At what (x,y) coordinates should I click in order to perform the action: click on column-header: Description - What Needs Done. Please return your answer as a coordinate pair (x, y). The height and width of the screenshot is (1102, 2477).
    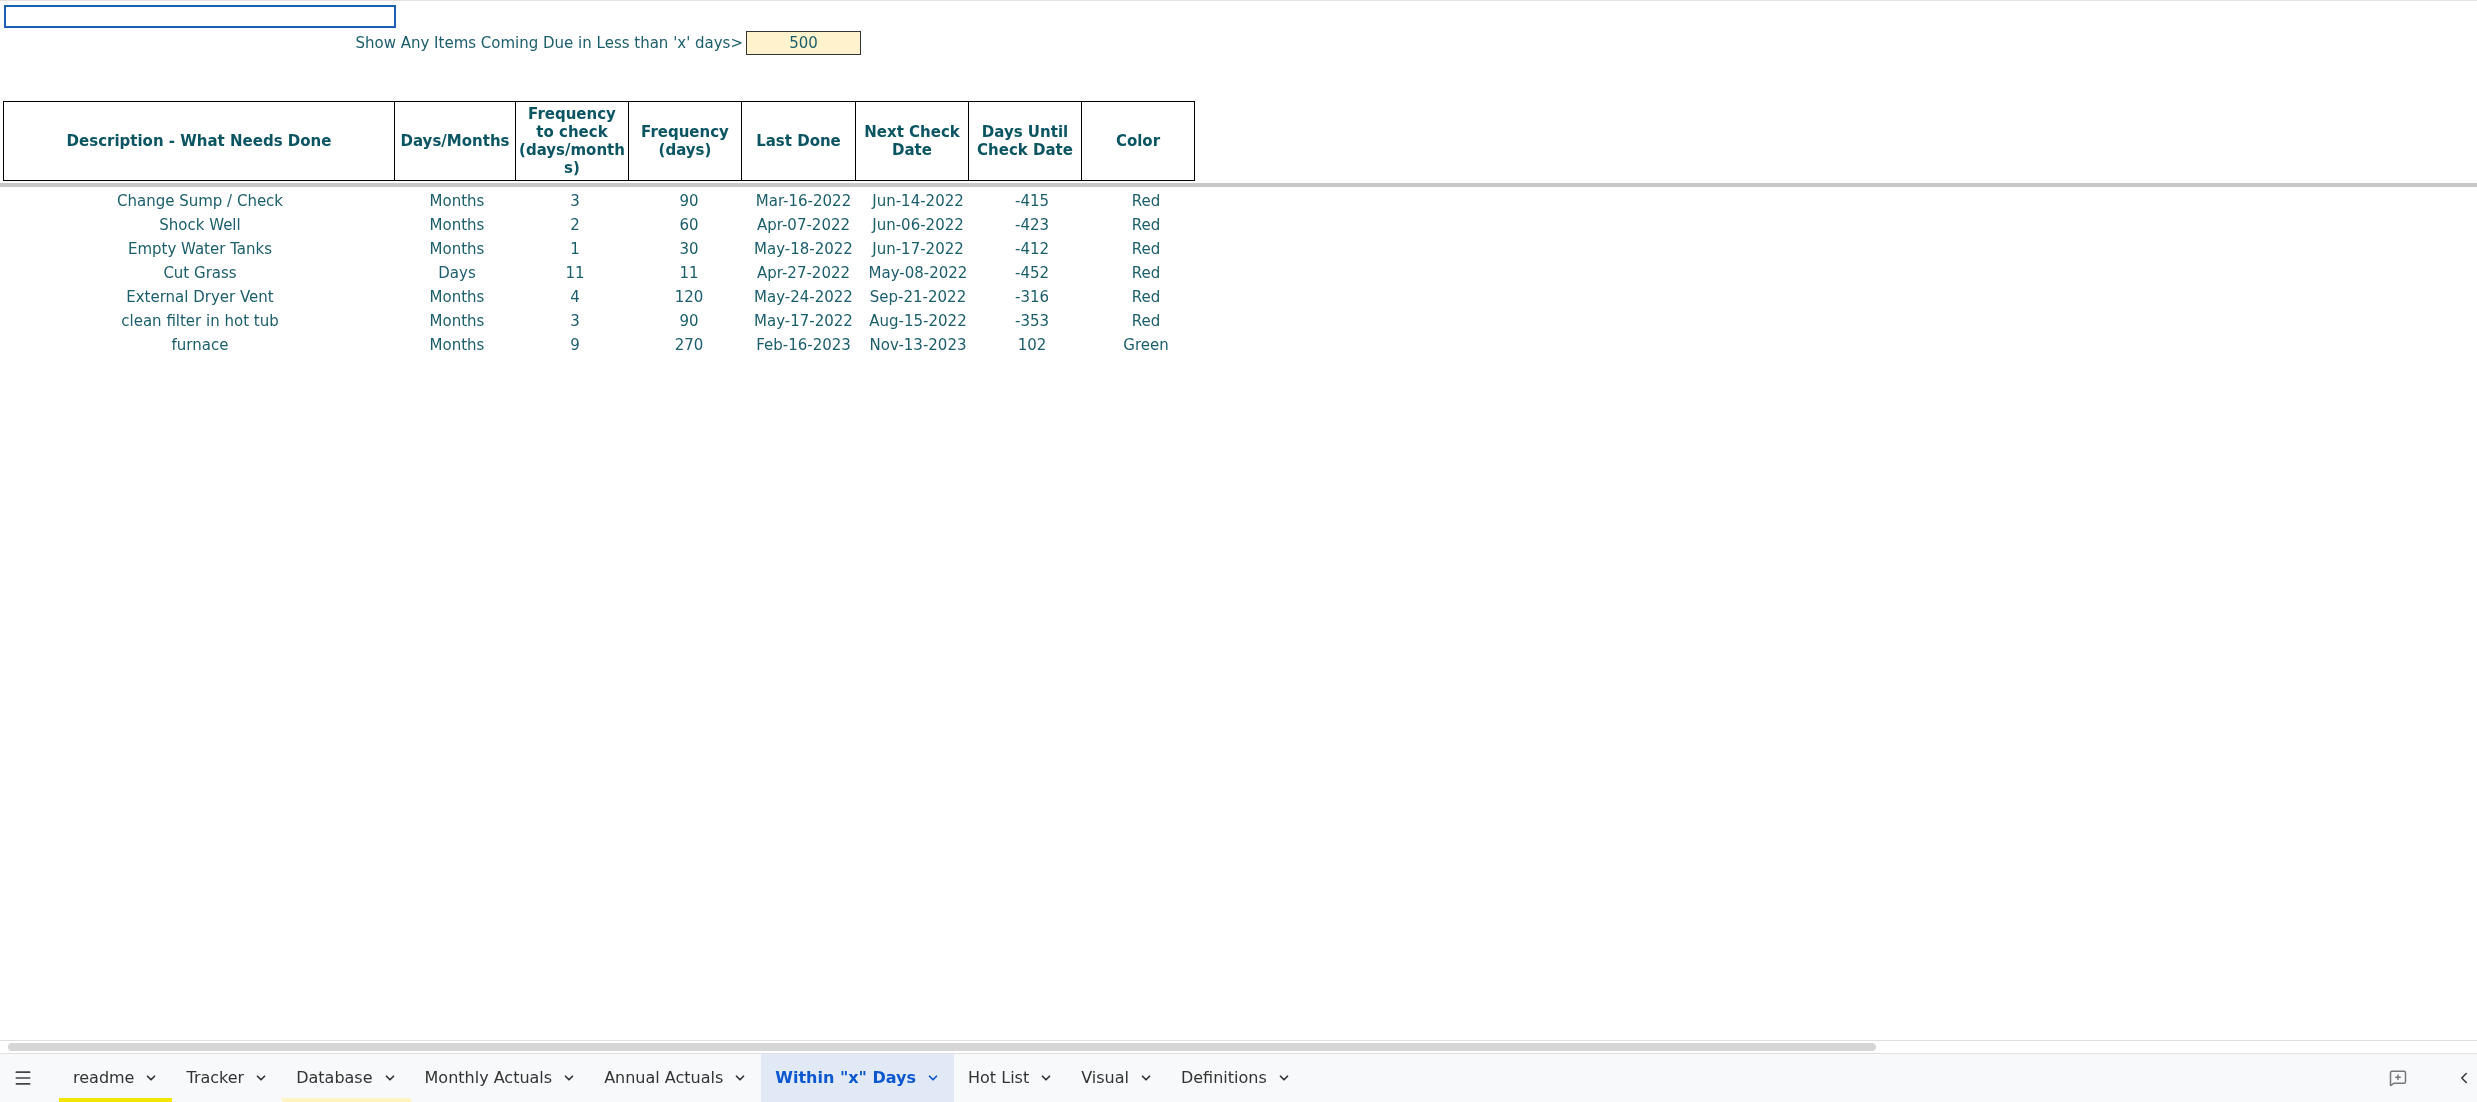
    Looking at the image, I should click on (199, 141).